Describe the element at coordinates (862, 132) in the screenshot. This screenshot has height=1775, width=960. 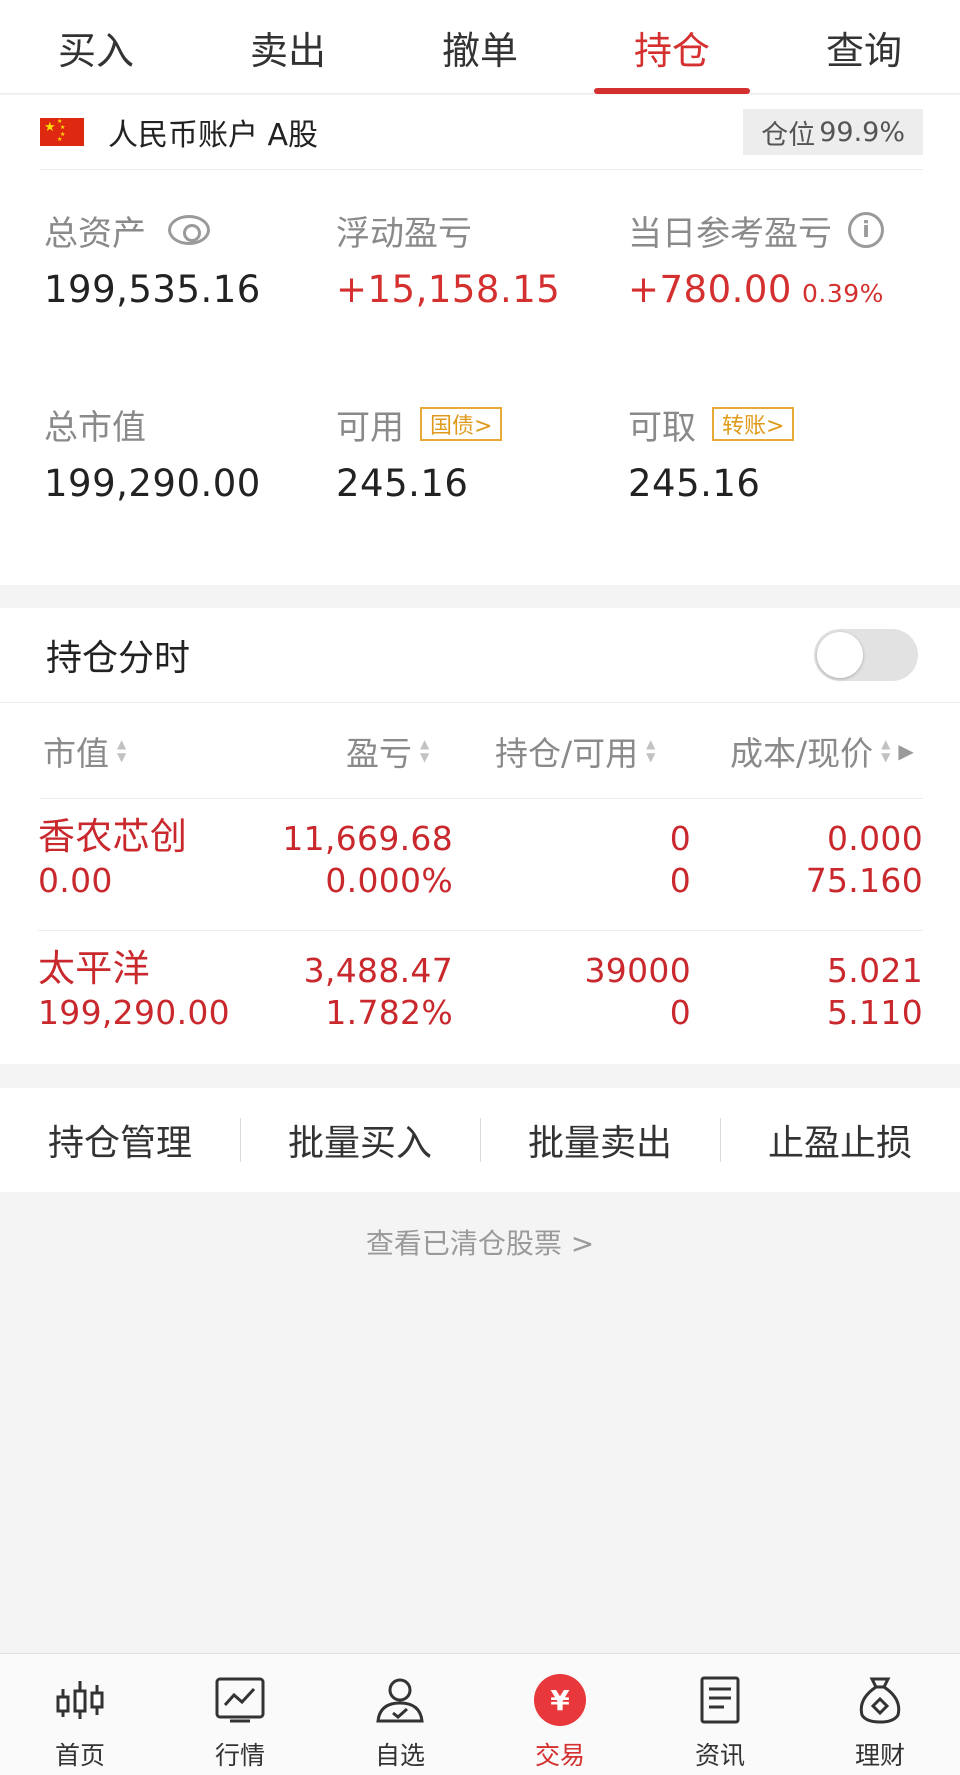
I see `position-value: 99.9%` at that location.